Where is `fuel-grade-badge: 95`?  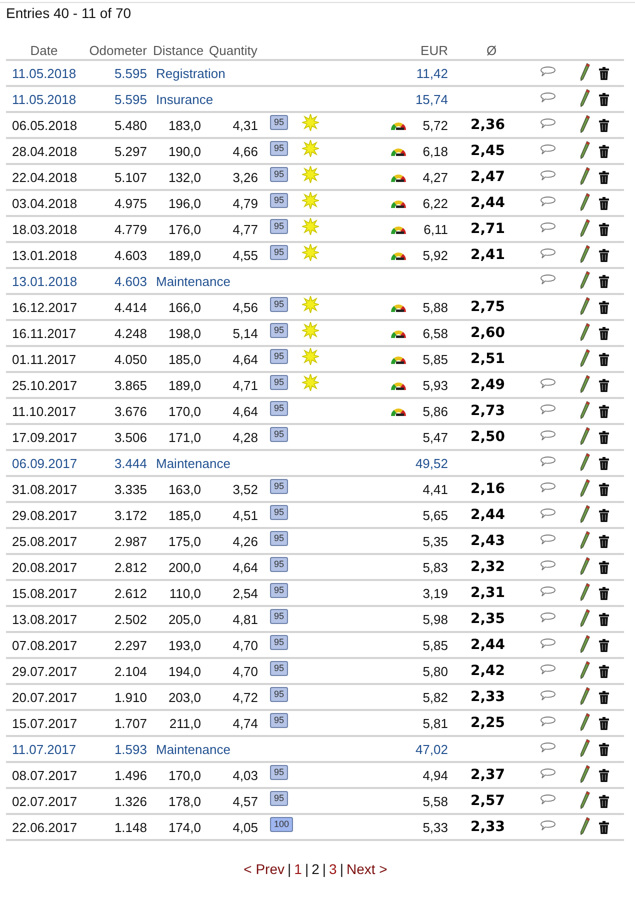 fuel-grade-badge: 95 is located at coordinates (279, 512).